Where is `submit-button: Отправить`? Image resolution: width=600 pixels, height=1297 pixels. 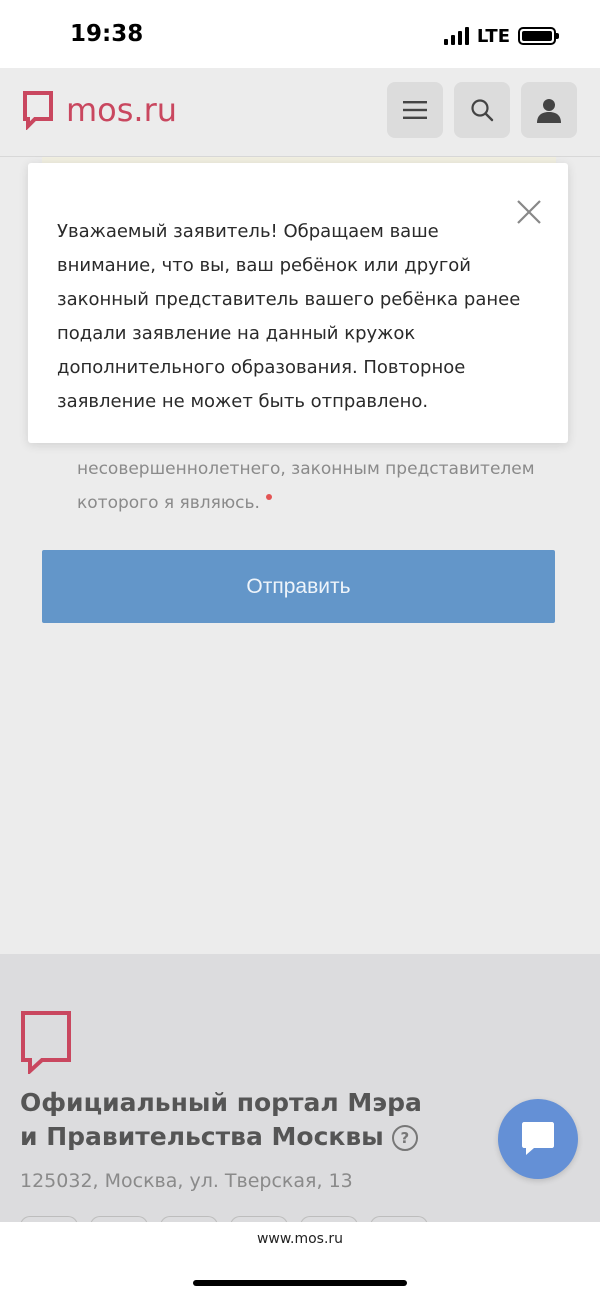
submit-button: Отправить is located at coordinates (298, 586).